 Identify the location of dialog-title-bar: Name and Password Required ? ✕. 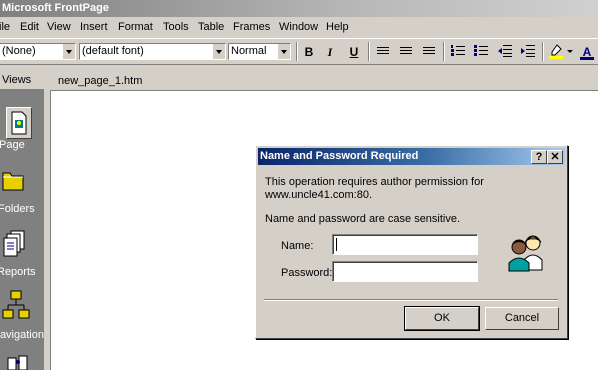
(411, 156).